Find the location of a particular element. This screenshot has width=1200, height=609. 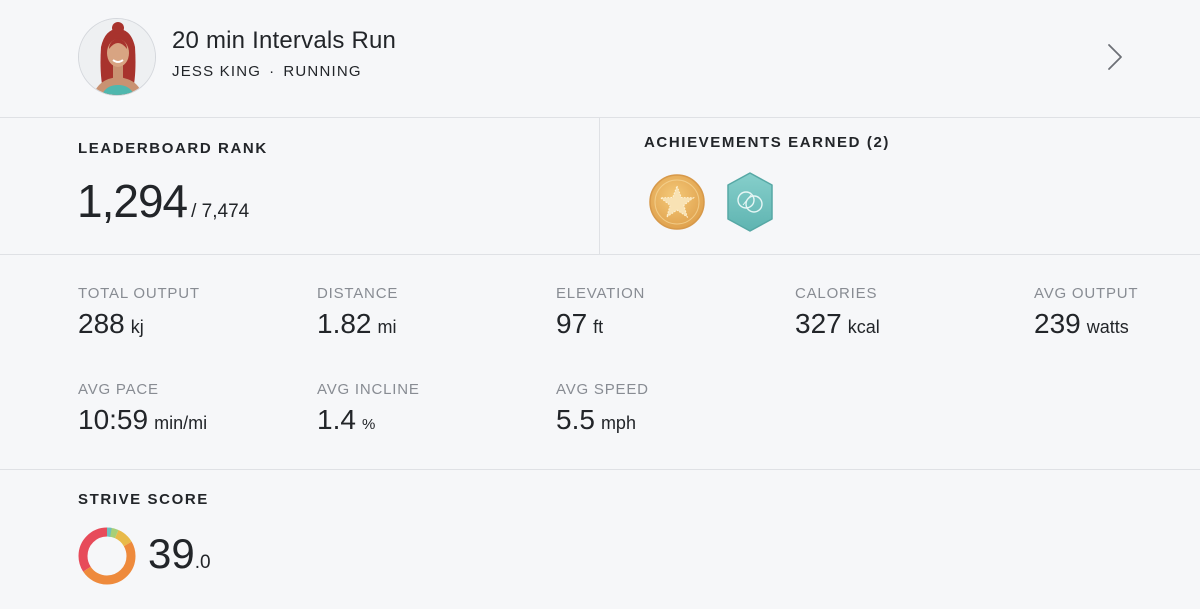

metric-unit: kj is located at coordinates (137, 327).